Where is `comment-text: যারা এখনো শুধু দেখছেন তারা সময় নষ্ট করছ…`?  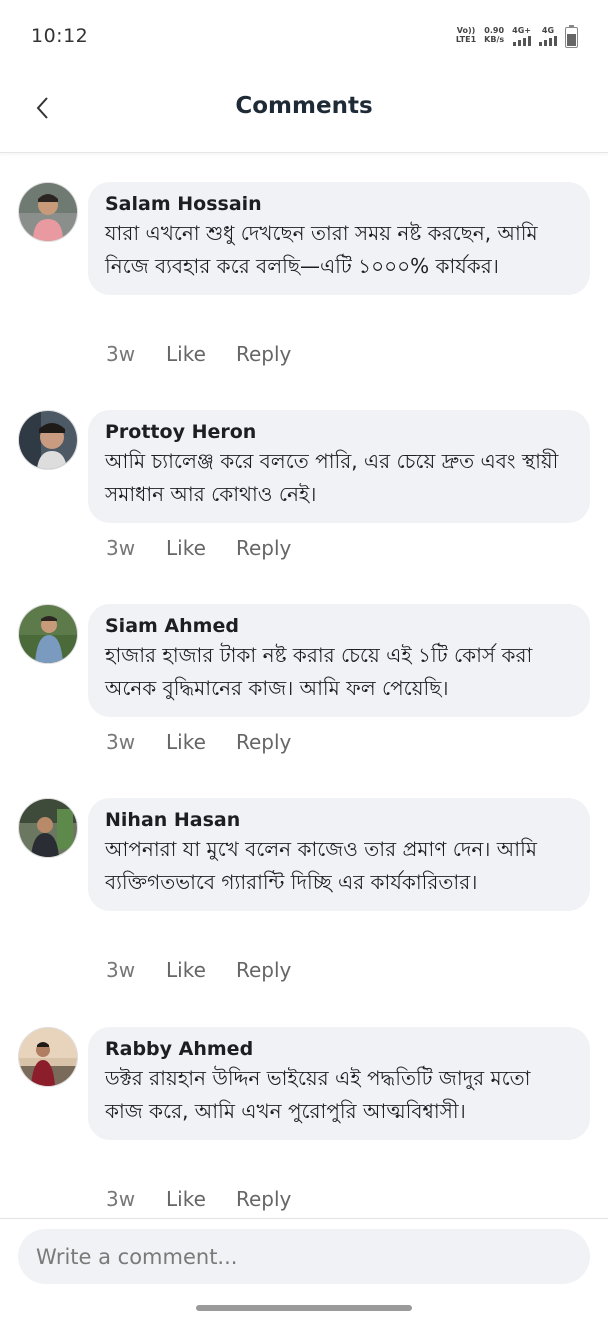 comment-text: যারা এখনো শুধু দেখছেন তারা সময় নষ্ট করছ… is located at coordinates (321, 249).